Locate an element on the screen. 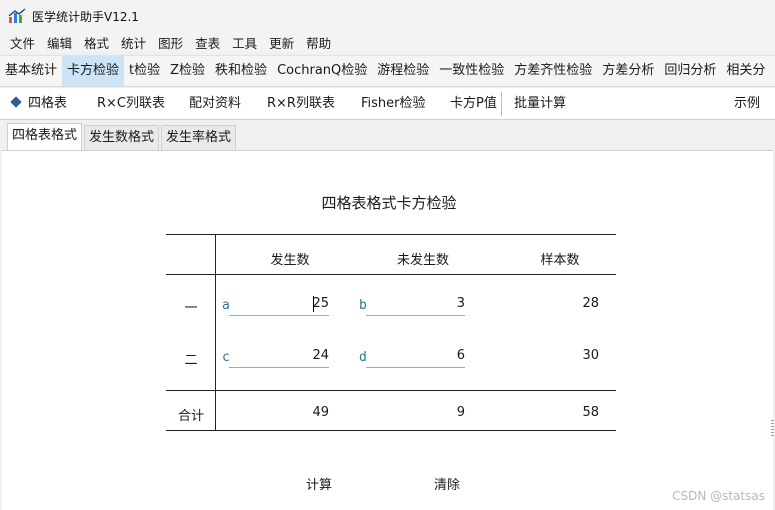 This screenshot has height=510, width=775. tab-cochran-q: CochranQ检验 is located at coordinates (322, 71).